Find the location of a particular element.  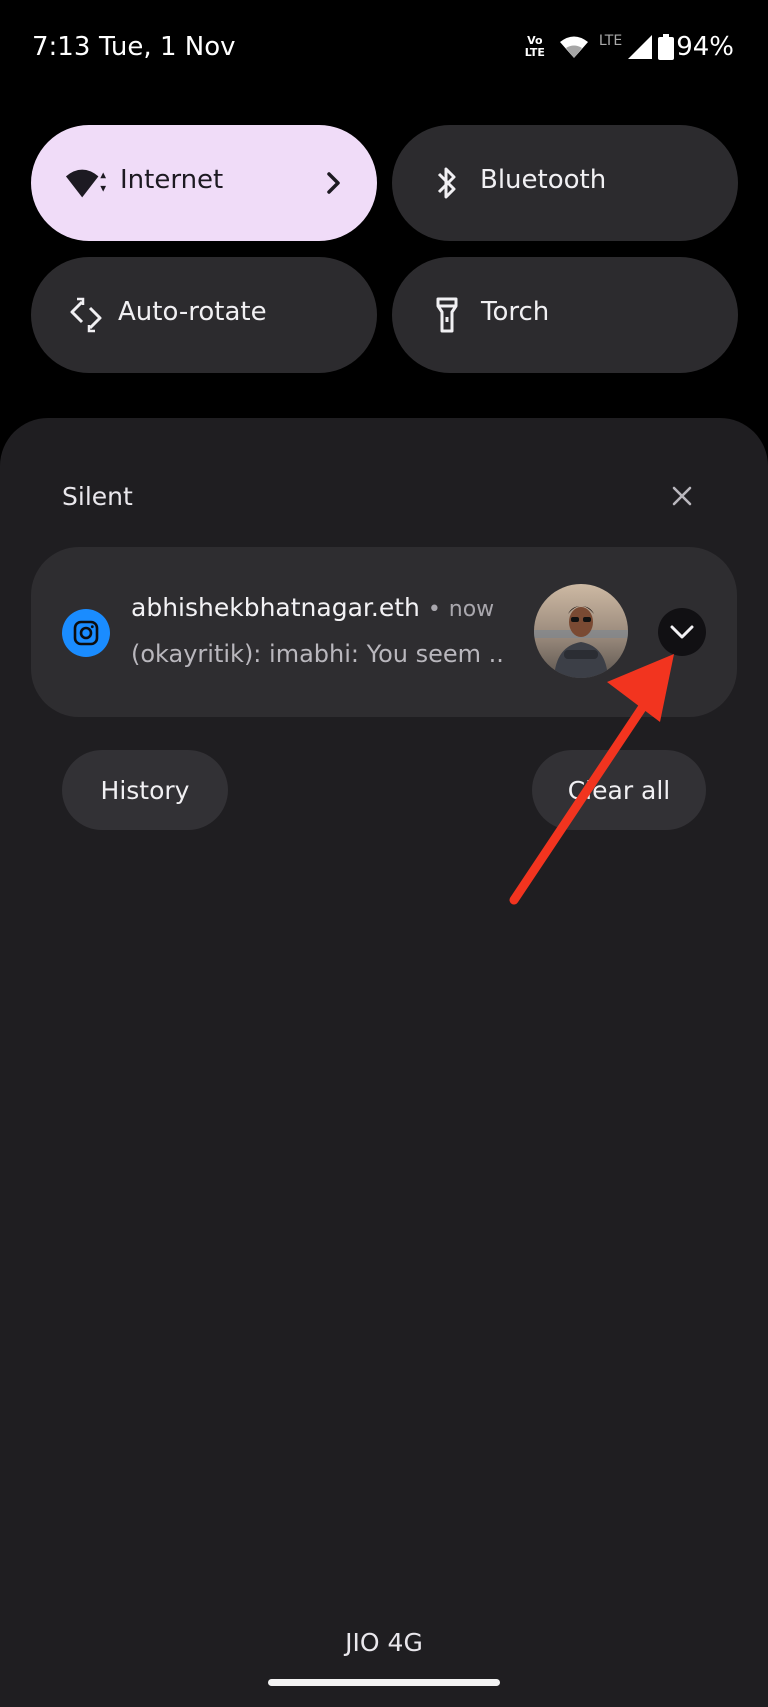

chevron-down-icon is located at coordinates (682, 632).